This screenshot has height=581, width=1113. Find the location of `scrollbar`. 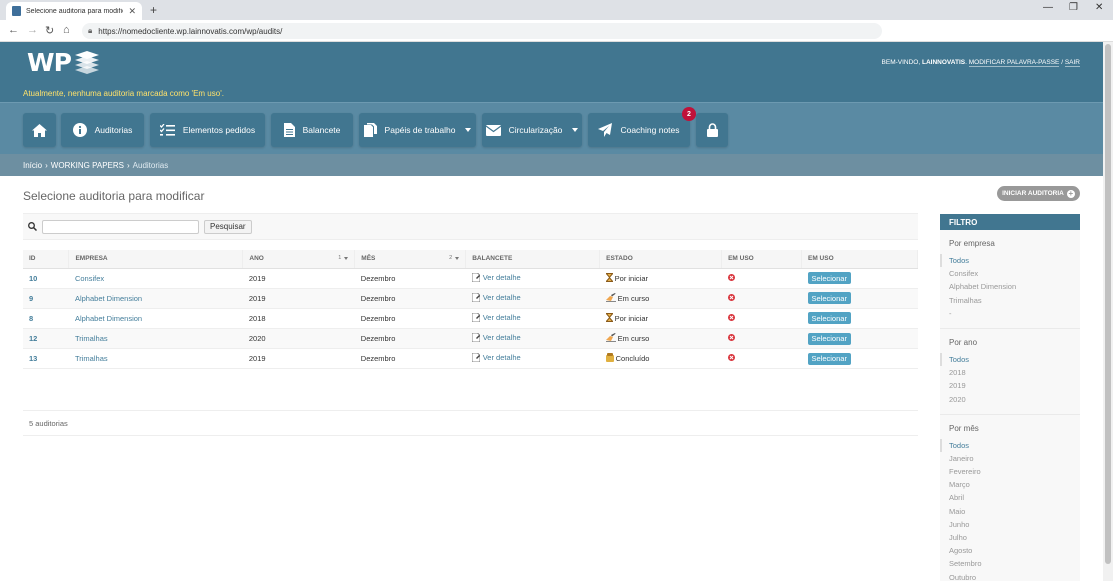

scrollbar is located at coordinates (1108, 311).